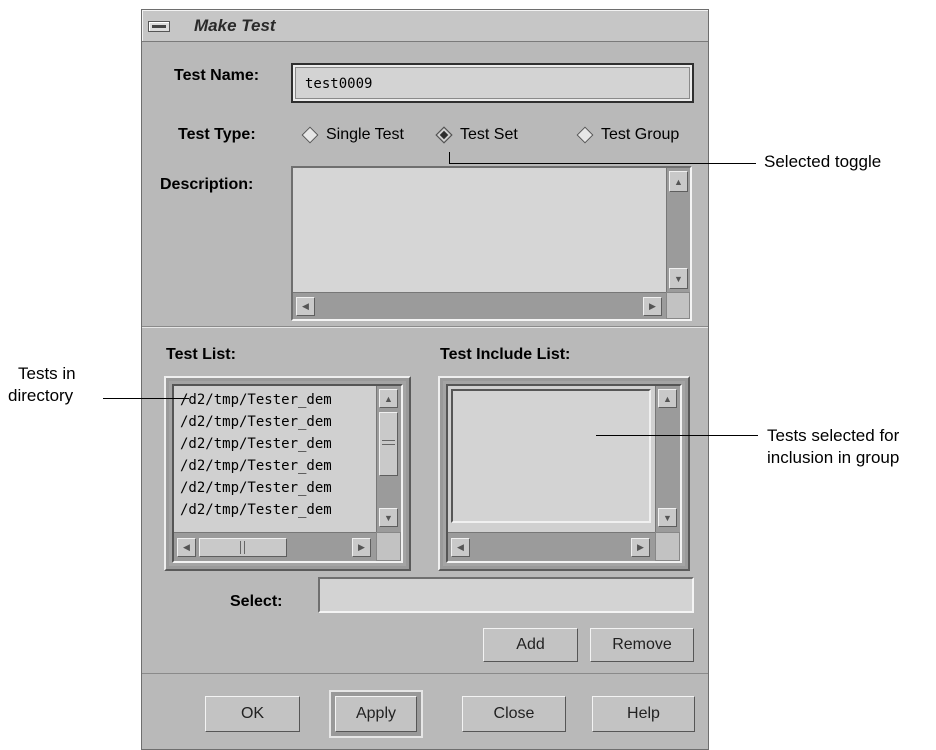 This screenshot has width=936, height=750. What do you see at coordinates (823, 161) in the screenshot?
I see `selected-toggle-callout: Selected toggle` at bounding box center [823, 161].